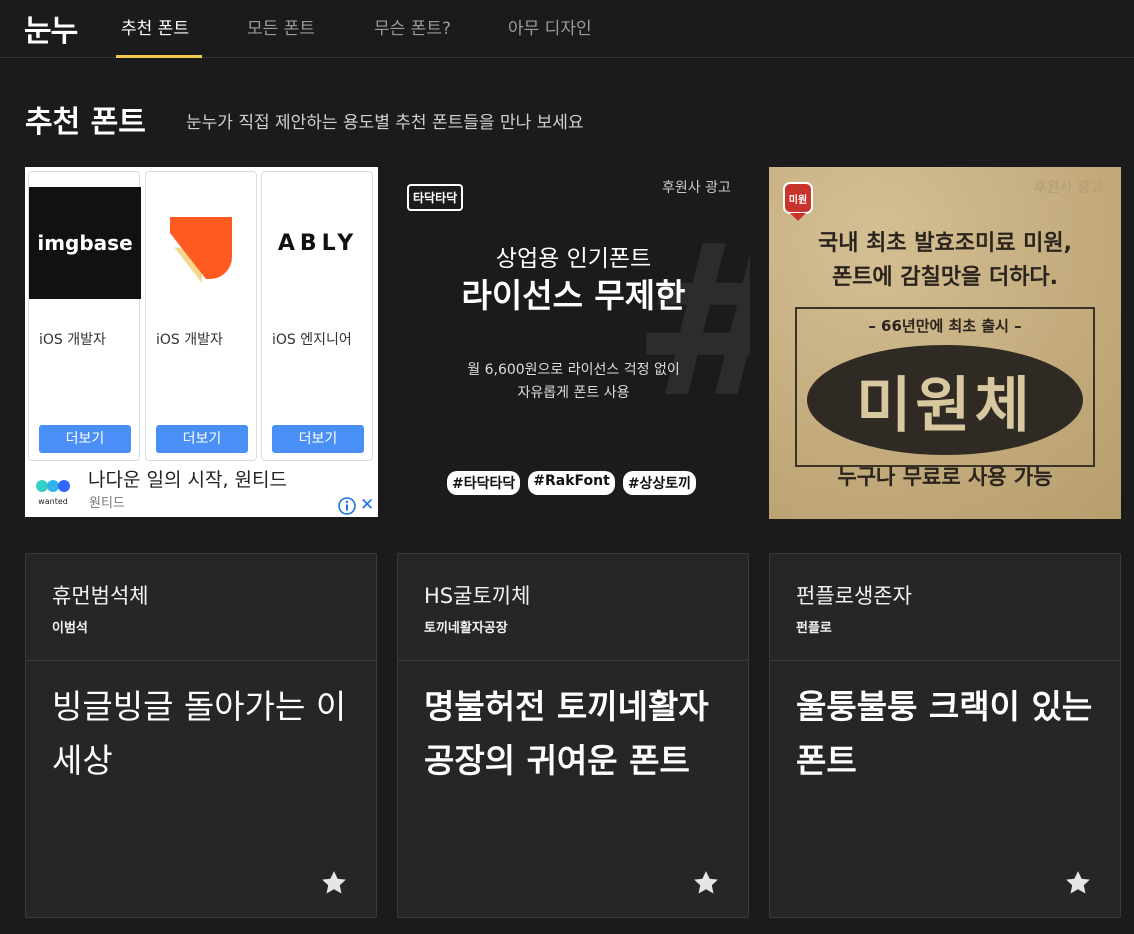  I want to click on font-card: 펀플로생존자 펀플로 울퉁불퉁 크랙이 있는 폰트, so click(945, 735).